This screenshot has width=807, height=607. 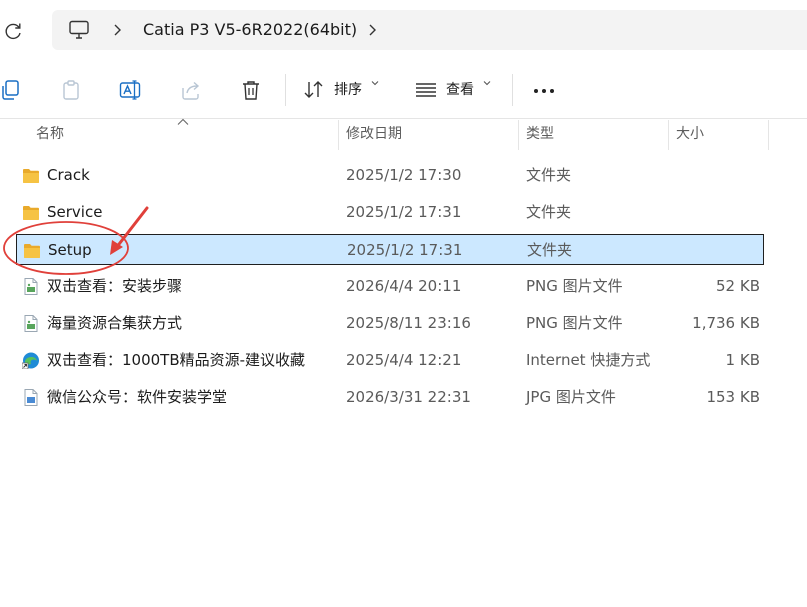 I want to click on file-name: 微信公众号：软件安装学堂, so click(x=137, y=397).